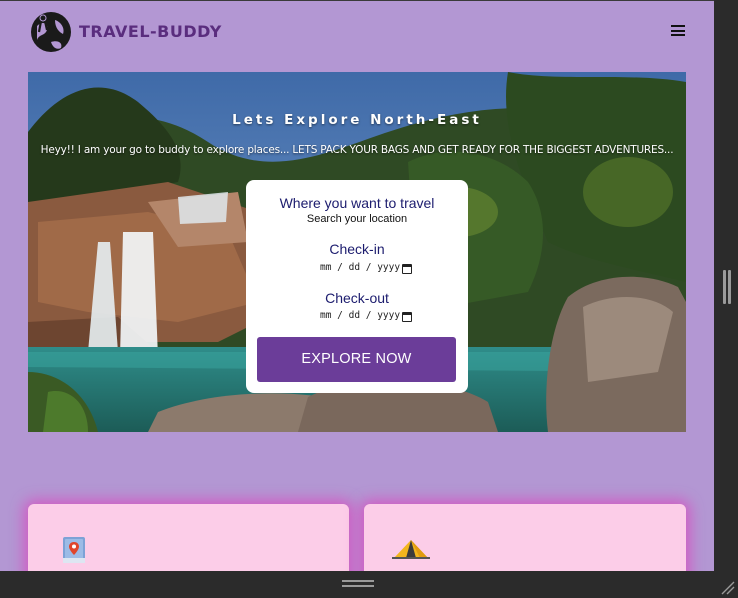  I want to click on resize-grip-top, so click(358, 581).